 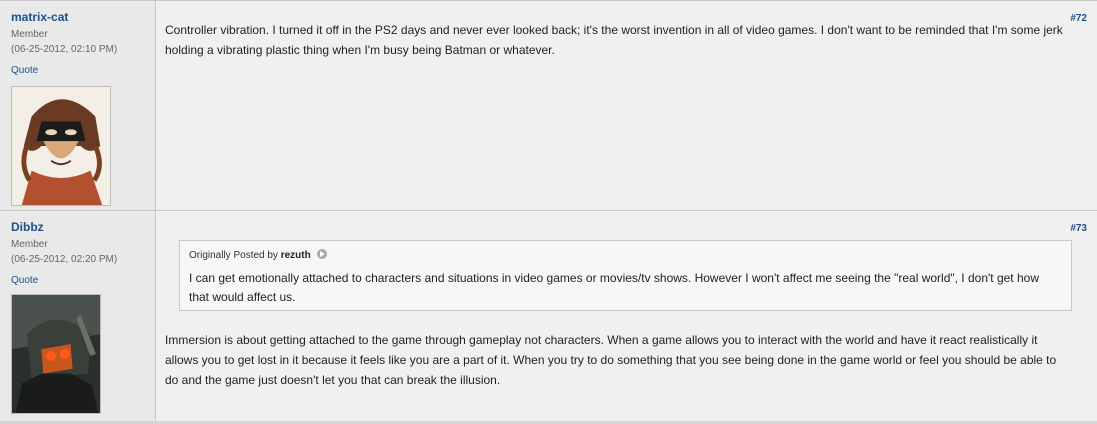 What do you see at coordinates (27, 227) in the screenshot?
I see `username-link: Dibbz` at bounding box center [27, 227].